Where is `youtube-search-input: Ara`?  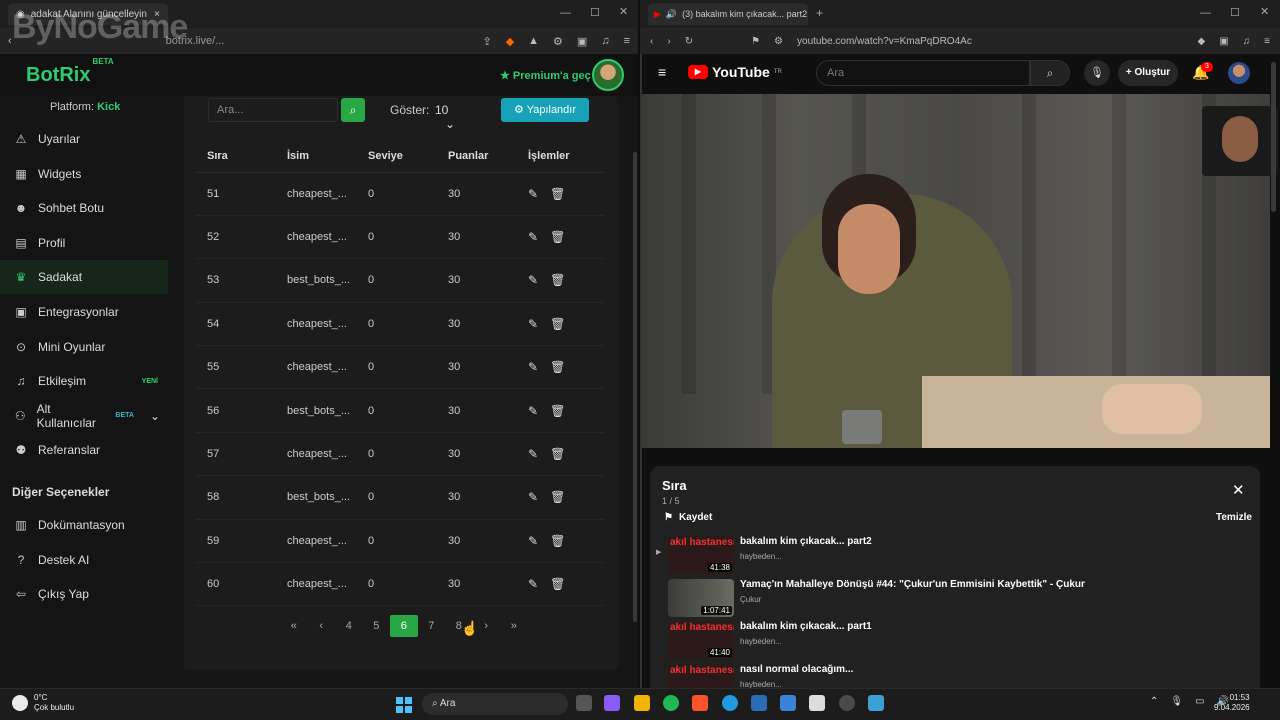 youtube-search-input: Ara is located at coordinates (923, 73).